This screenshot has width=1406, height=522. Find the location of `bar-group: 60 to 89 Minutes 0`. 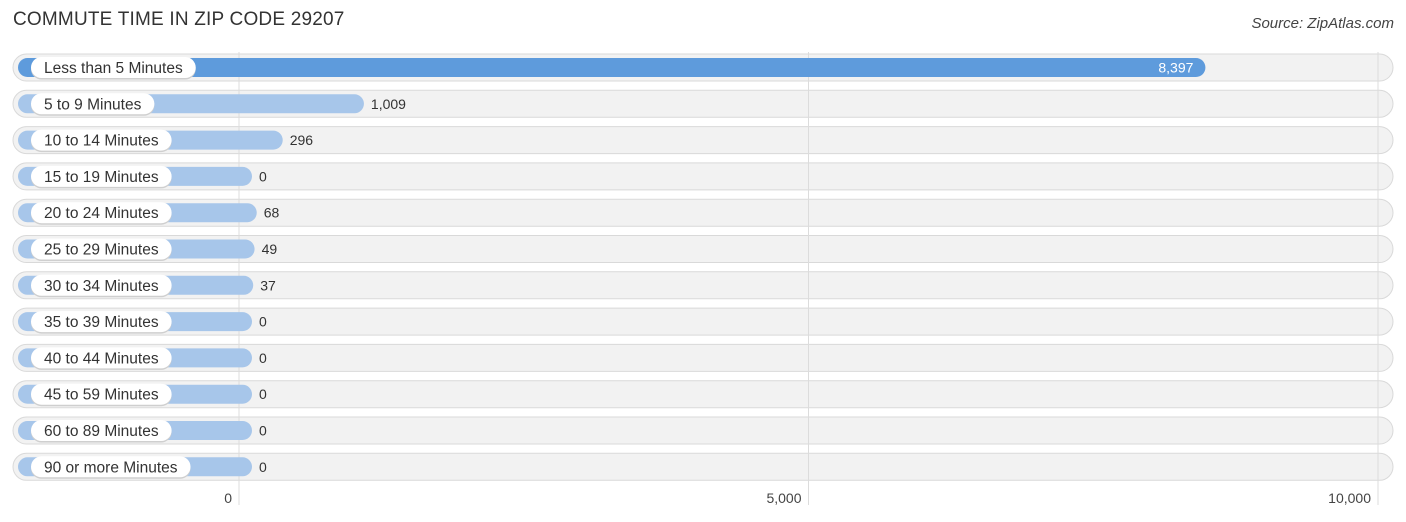

bar-group: 60 to 89 Minutes 0 is located at coordinates (142, 431).